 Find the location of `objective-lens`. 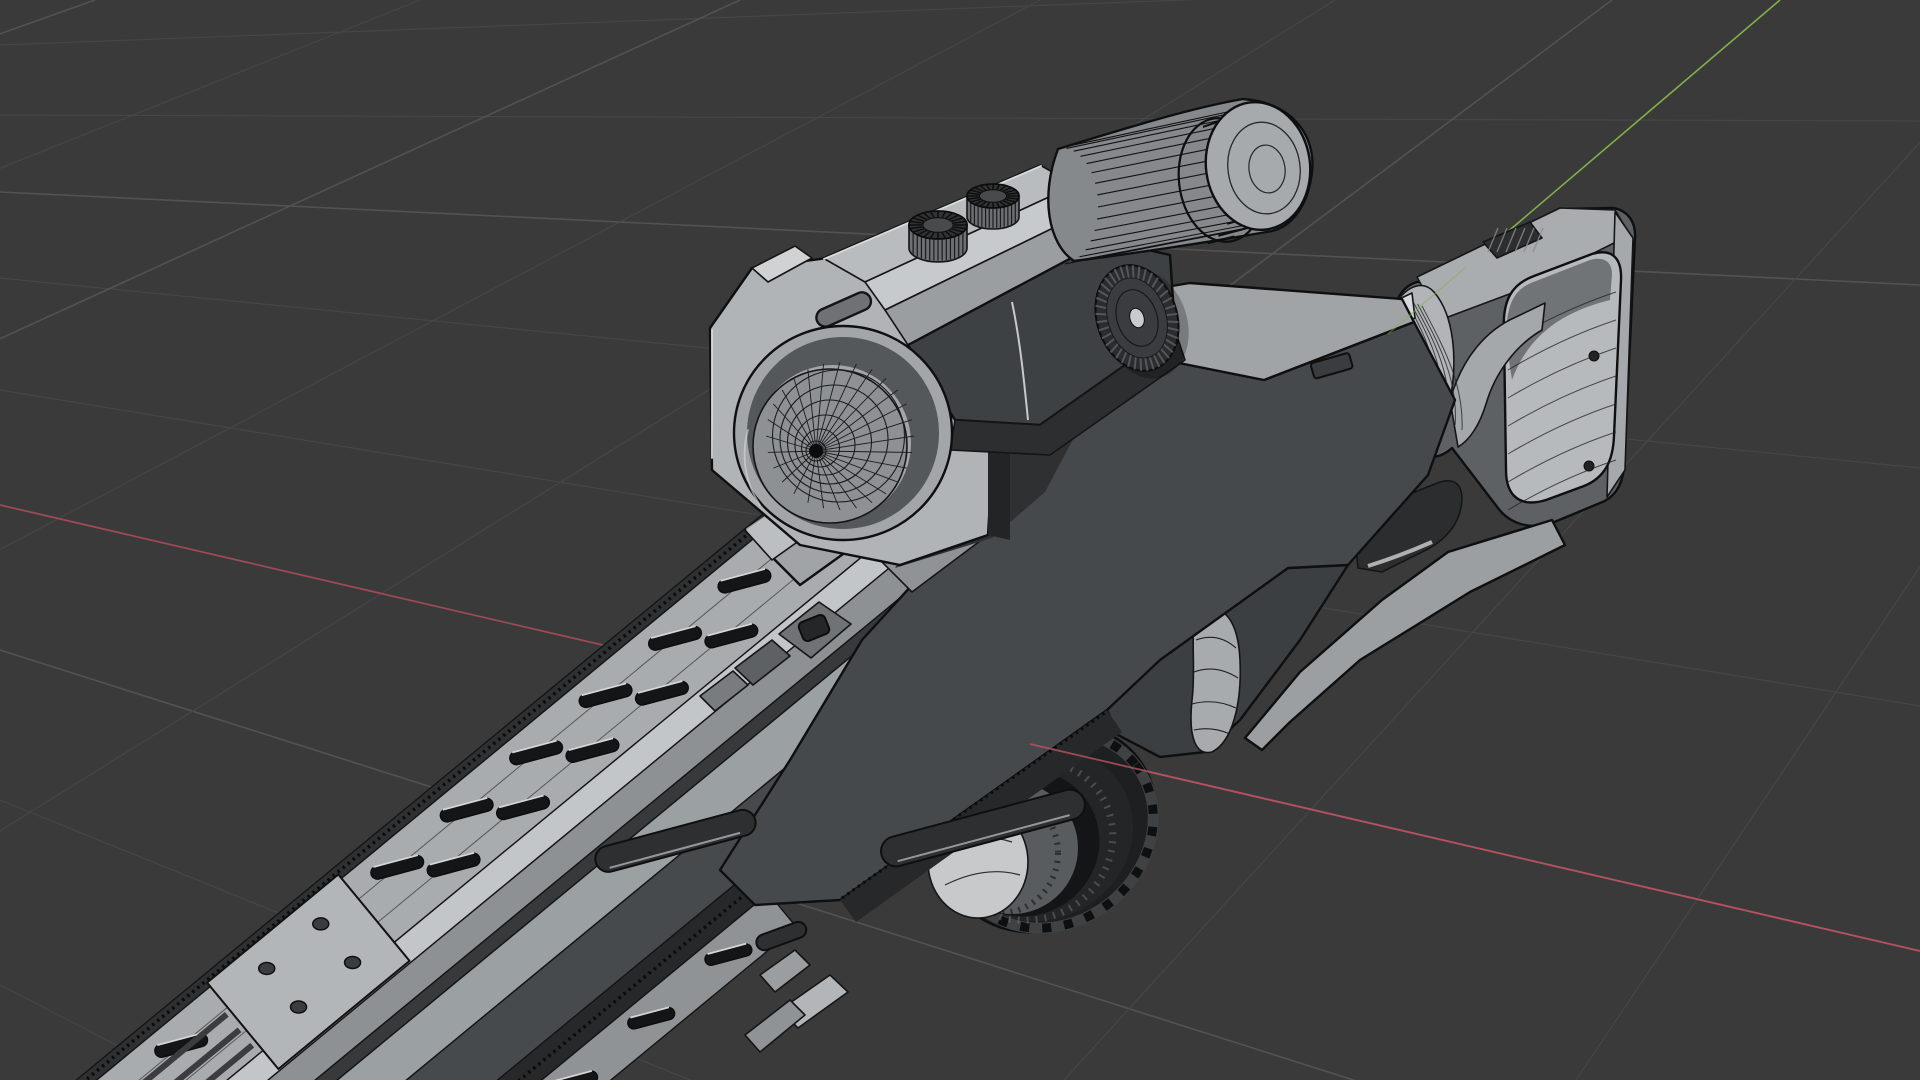

objective-lens is located at coordinates (843, 433).